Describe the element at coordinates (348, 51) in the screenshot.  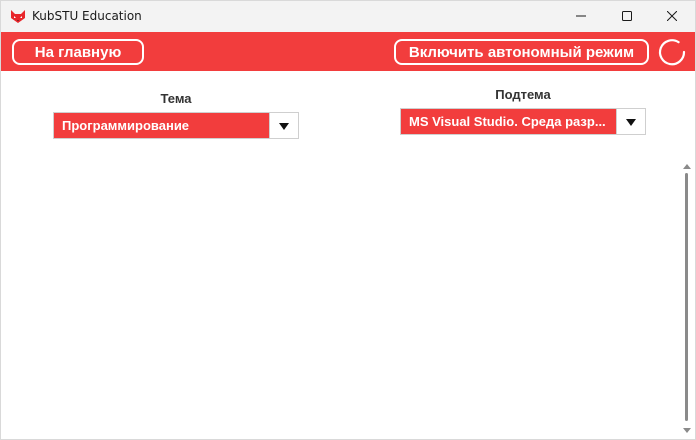
I see `toolbar: На главную Включить автономный режим` at that location.